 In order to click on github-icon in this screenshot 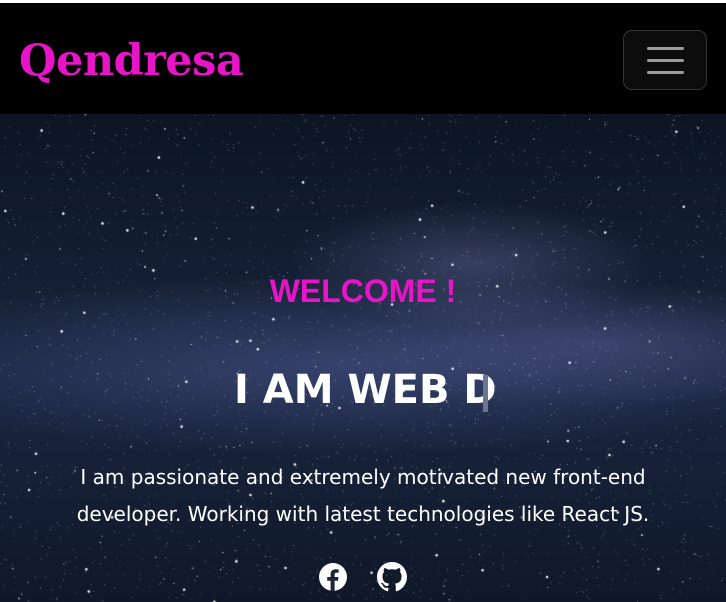, I will do `click(392, 577)`.